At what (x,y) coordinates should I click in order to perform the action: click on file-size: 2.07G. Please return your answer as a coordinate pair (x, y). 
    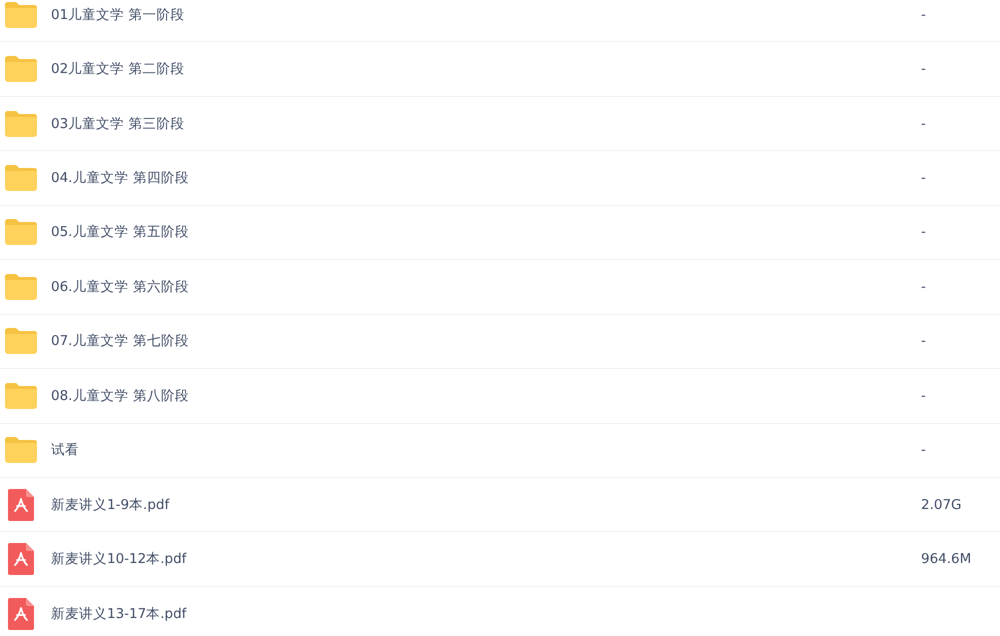
    Looking at the image, I should click on (941, 504).